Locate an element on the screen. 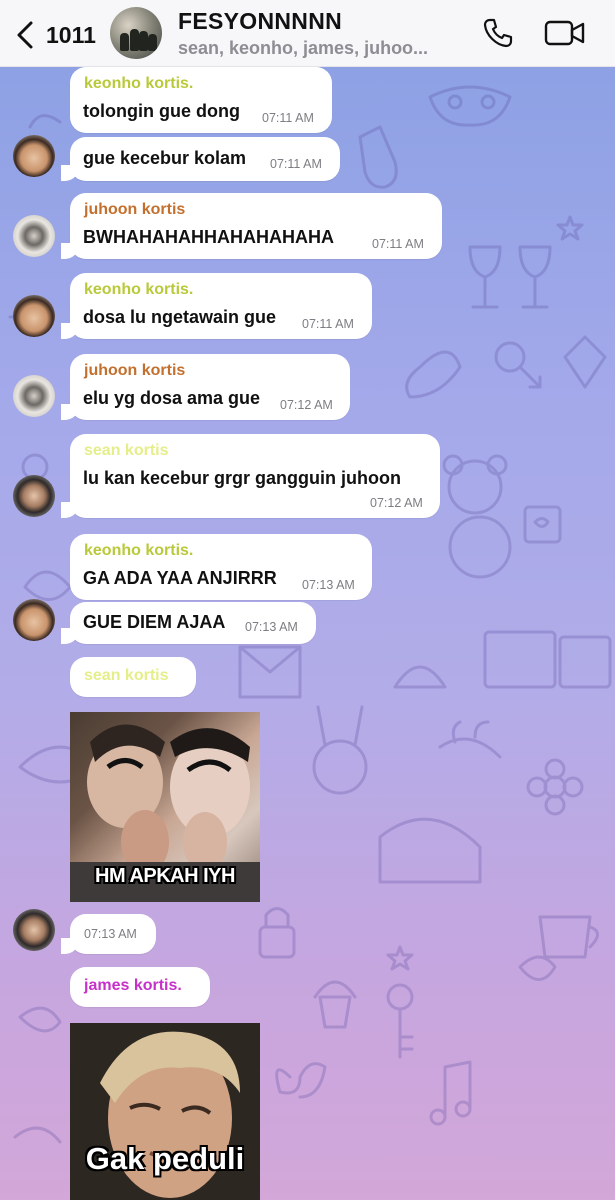 This screenshot has width=615, height=1200. message-text: BWHAHAHAHHAHAHAHAHA is located at coordinates (208, 237).